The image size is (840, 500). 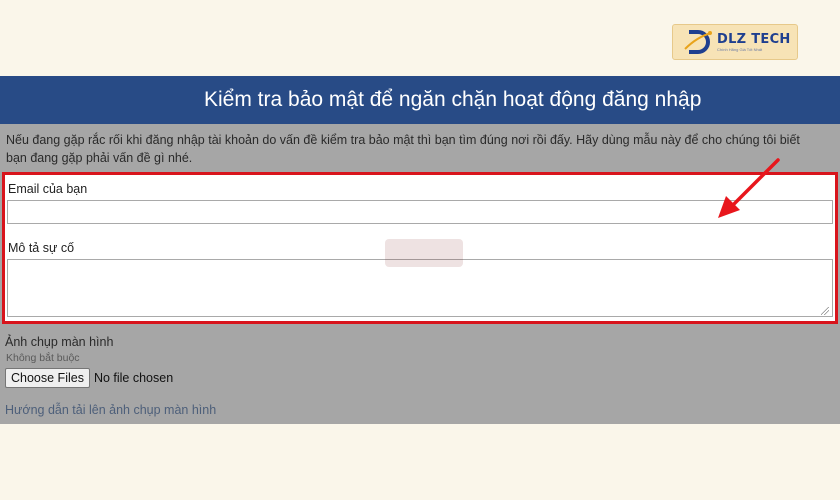 What do you see at coordinates (754, 39) in the screenshot?
I see `brand-name: DLZ TECH` at bounding box center [754, 39].